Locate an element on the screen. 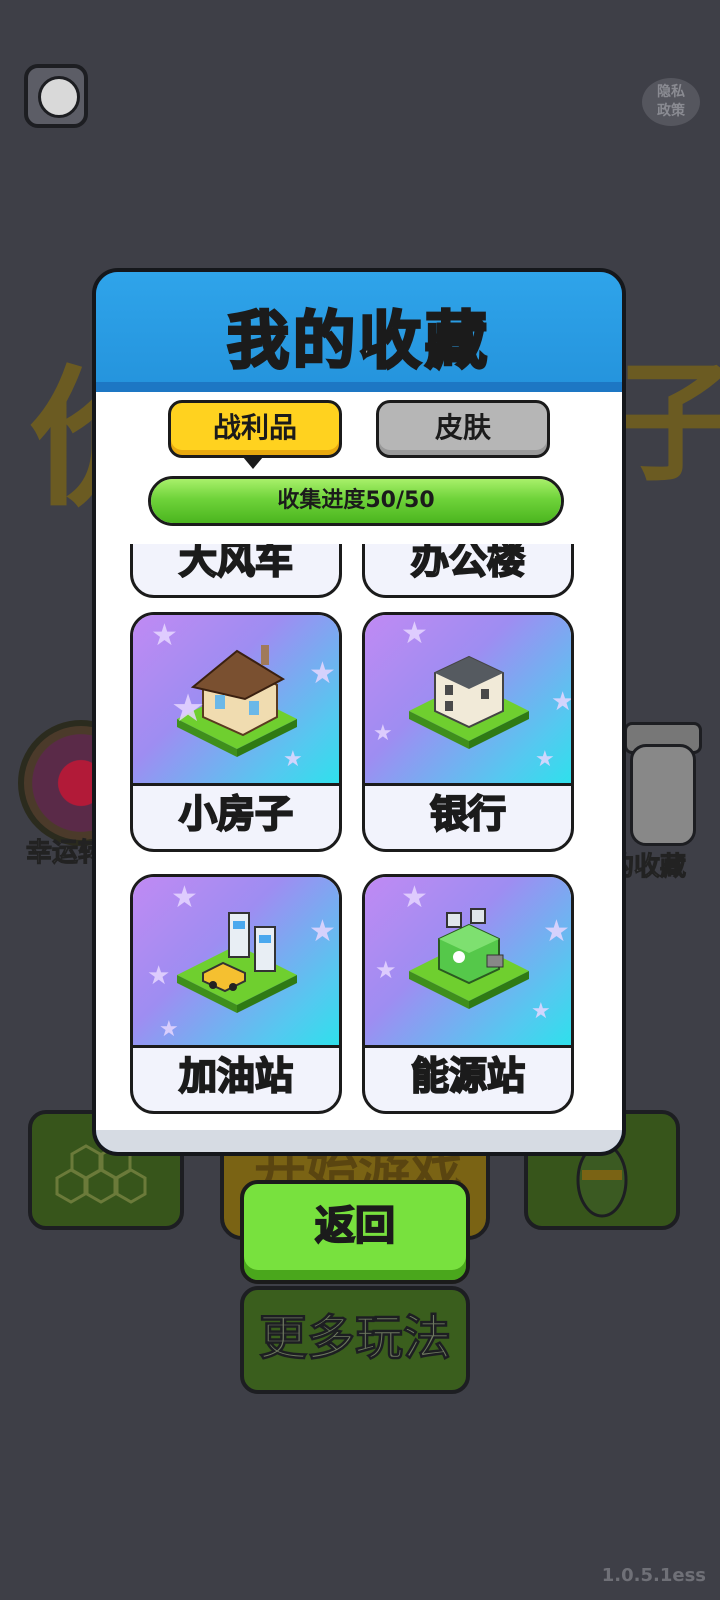 This screenshot has height=1600, width=720. card-label: 加油站 is located at coordinates (236, 1076).